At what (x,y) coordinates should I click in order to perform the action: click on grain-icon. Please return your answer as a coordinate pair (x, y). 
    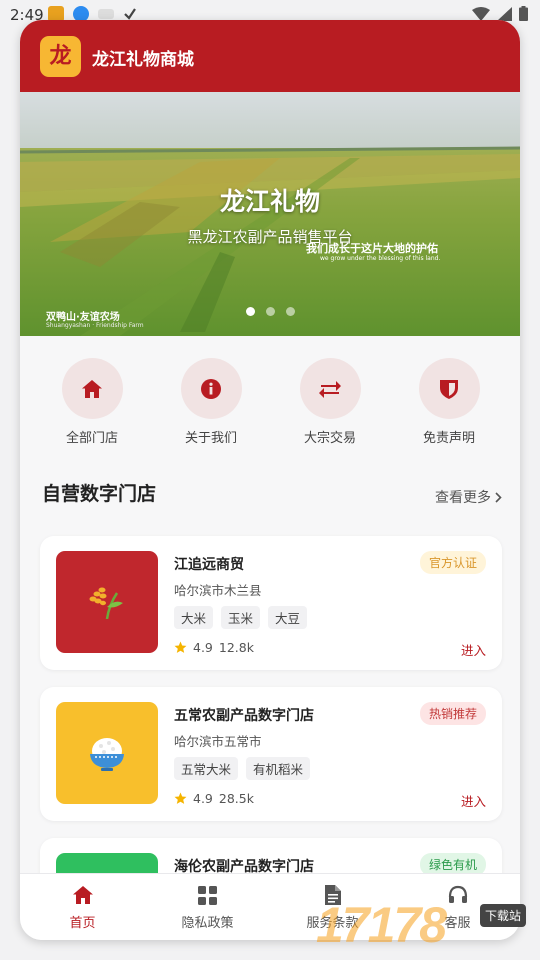
    Looking at the image, I should click on (106, 603).